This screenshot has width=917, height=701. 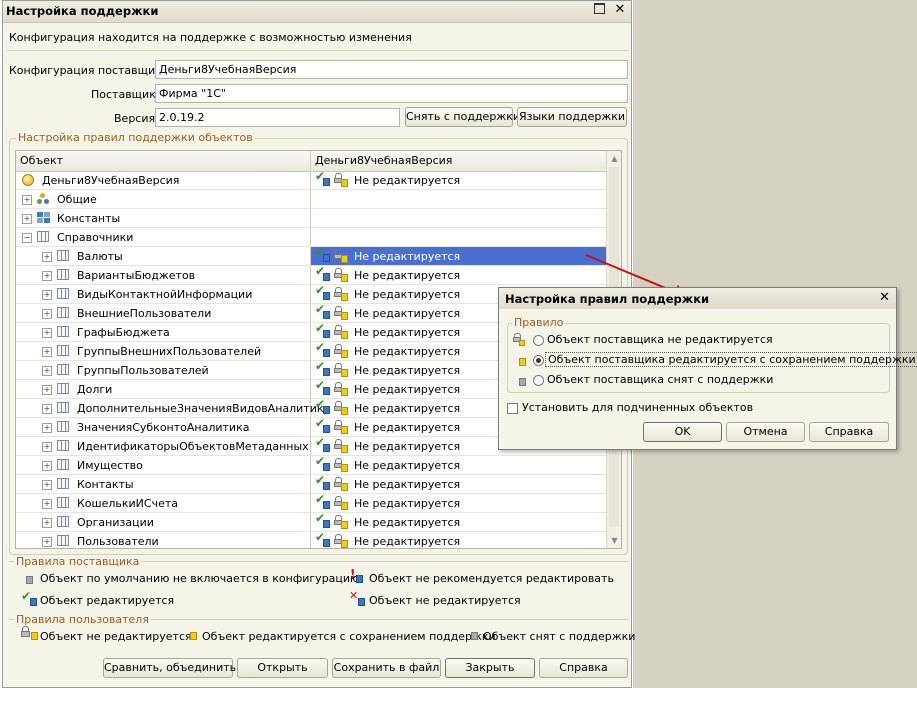 What do you see at coordinates (163, 370) in the screenshot?
I see `object-cell: + ГруппыПользователей` at bounding box center [163, 370].